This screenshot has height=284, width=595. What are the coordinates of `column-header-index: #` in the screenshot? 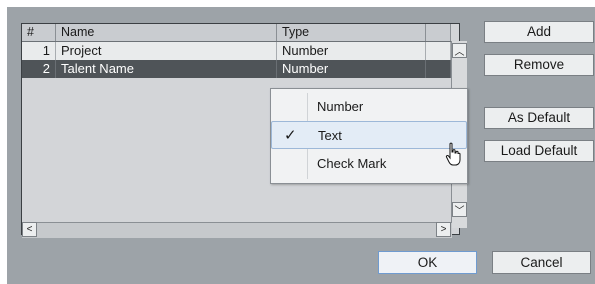 It's located at (39, 32).